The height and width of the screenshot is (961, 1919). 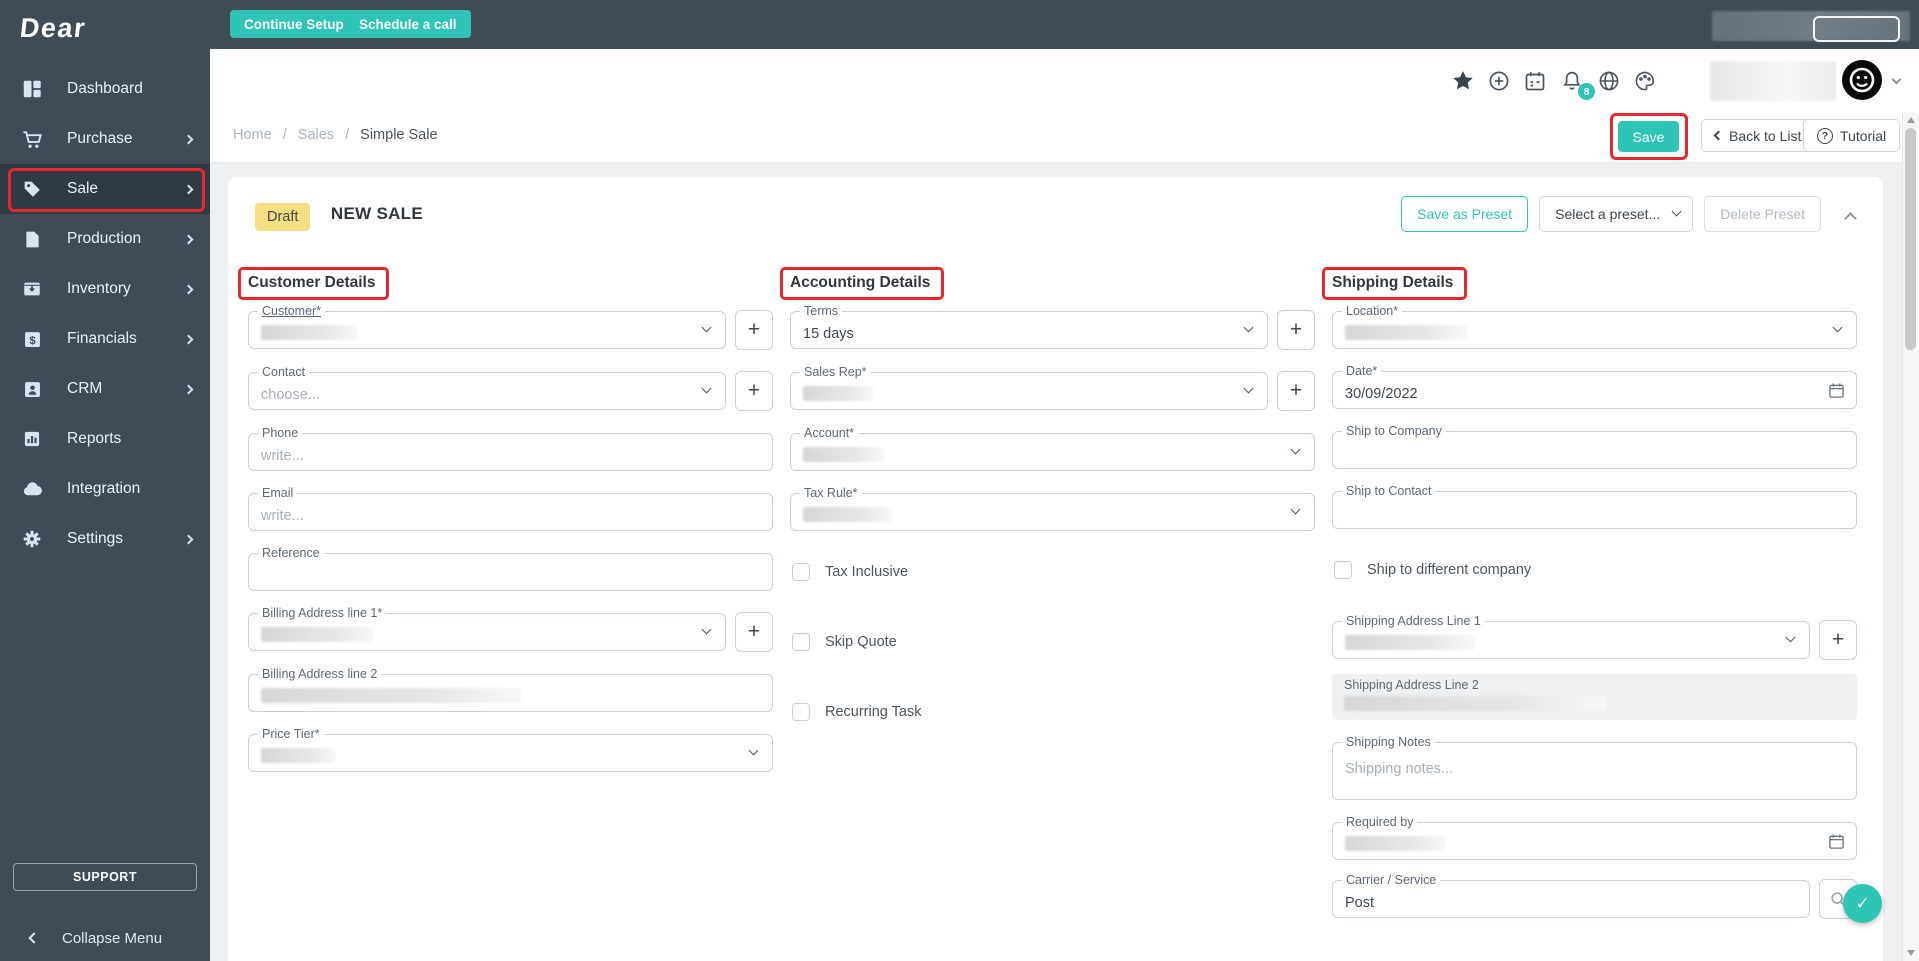 I want to click on field-label: Customer*, so click(x=292, y=311).